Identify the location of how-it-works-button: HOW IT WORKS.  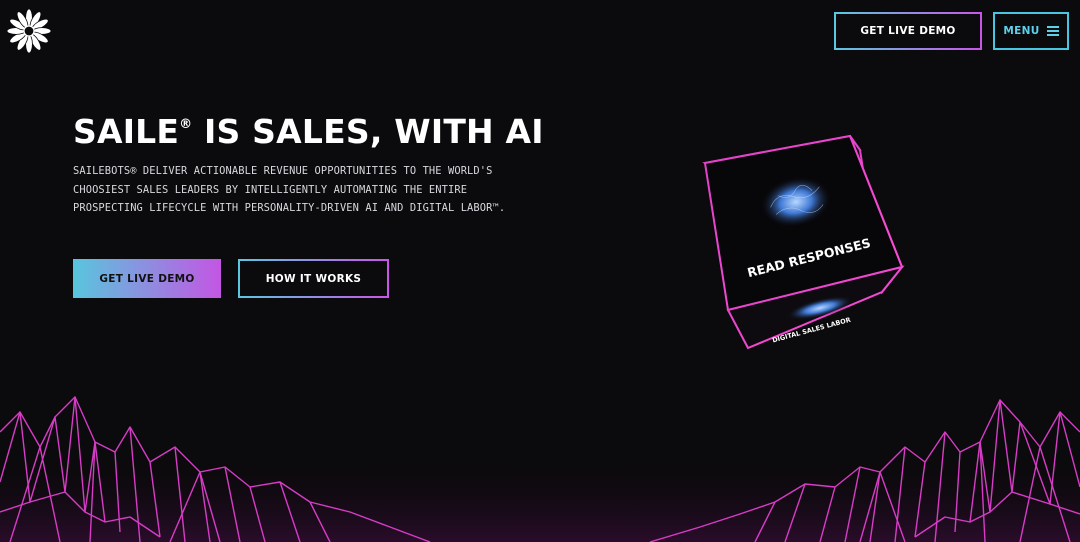
(313, 278).